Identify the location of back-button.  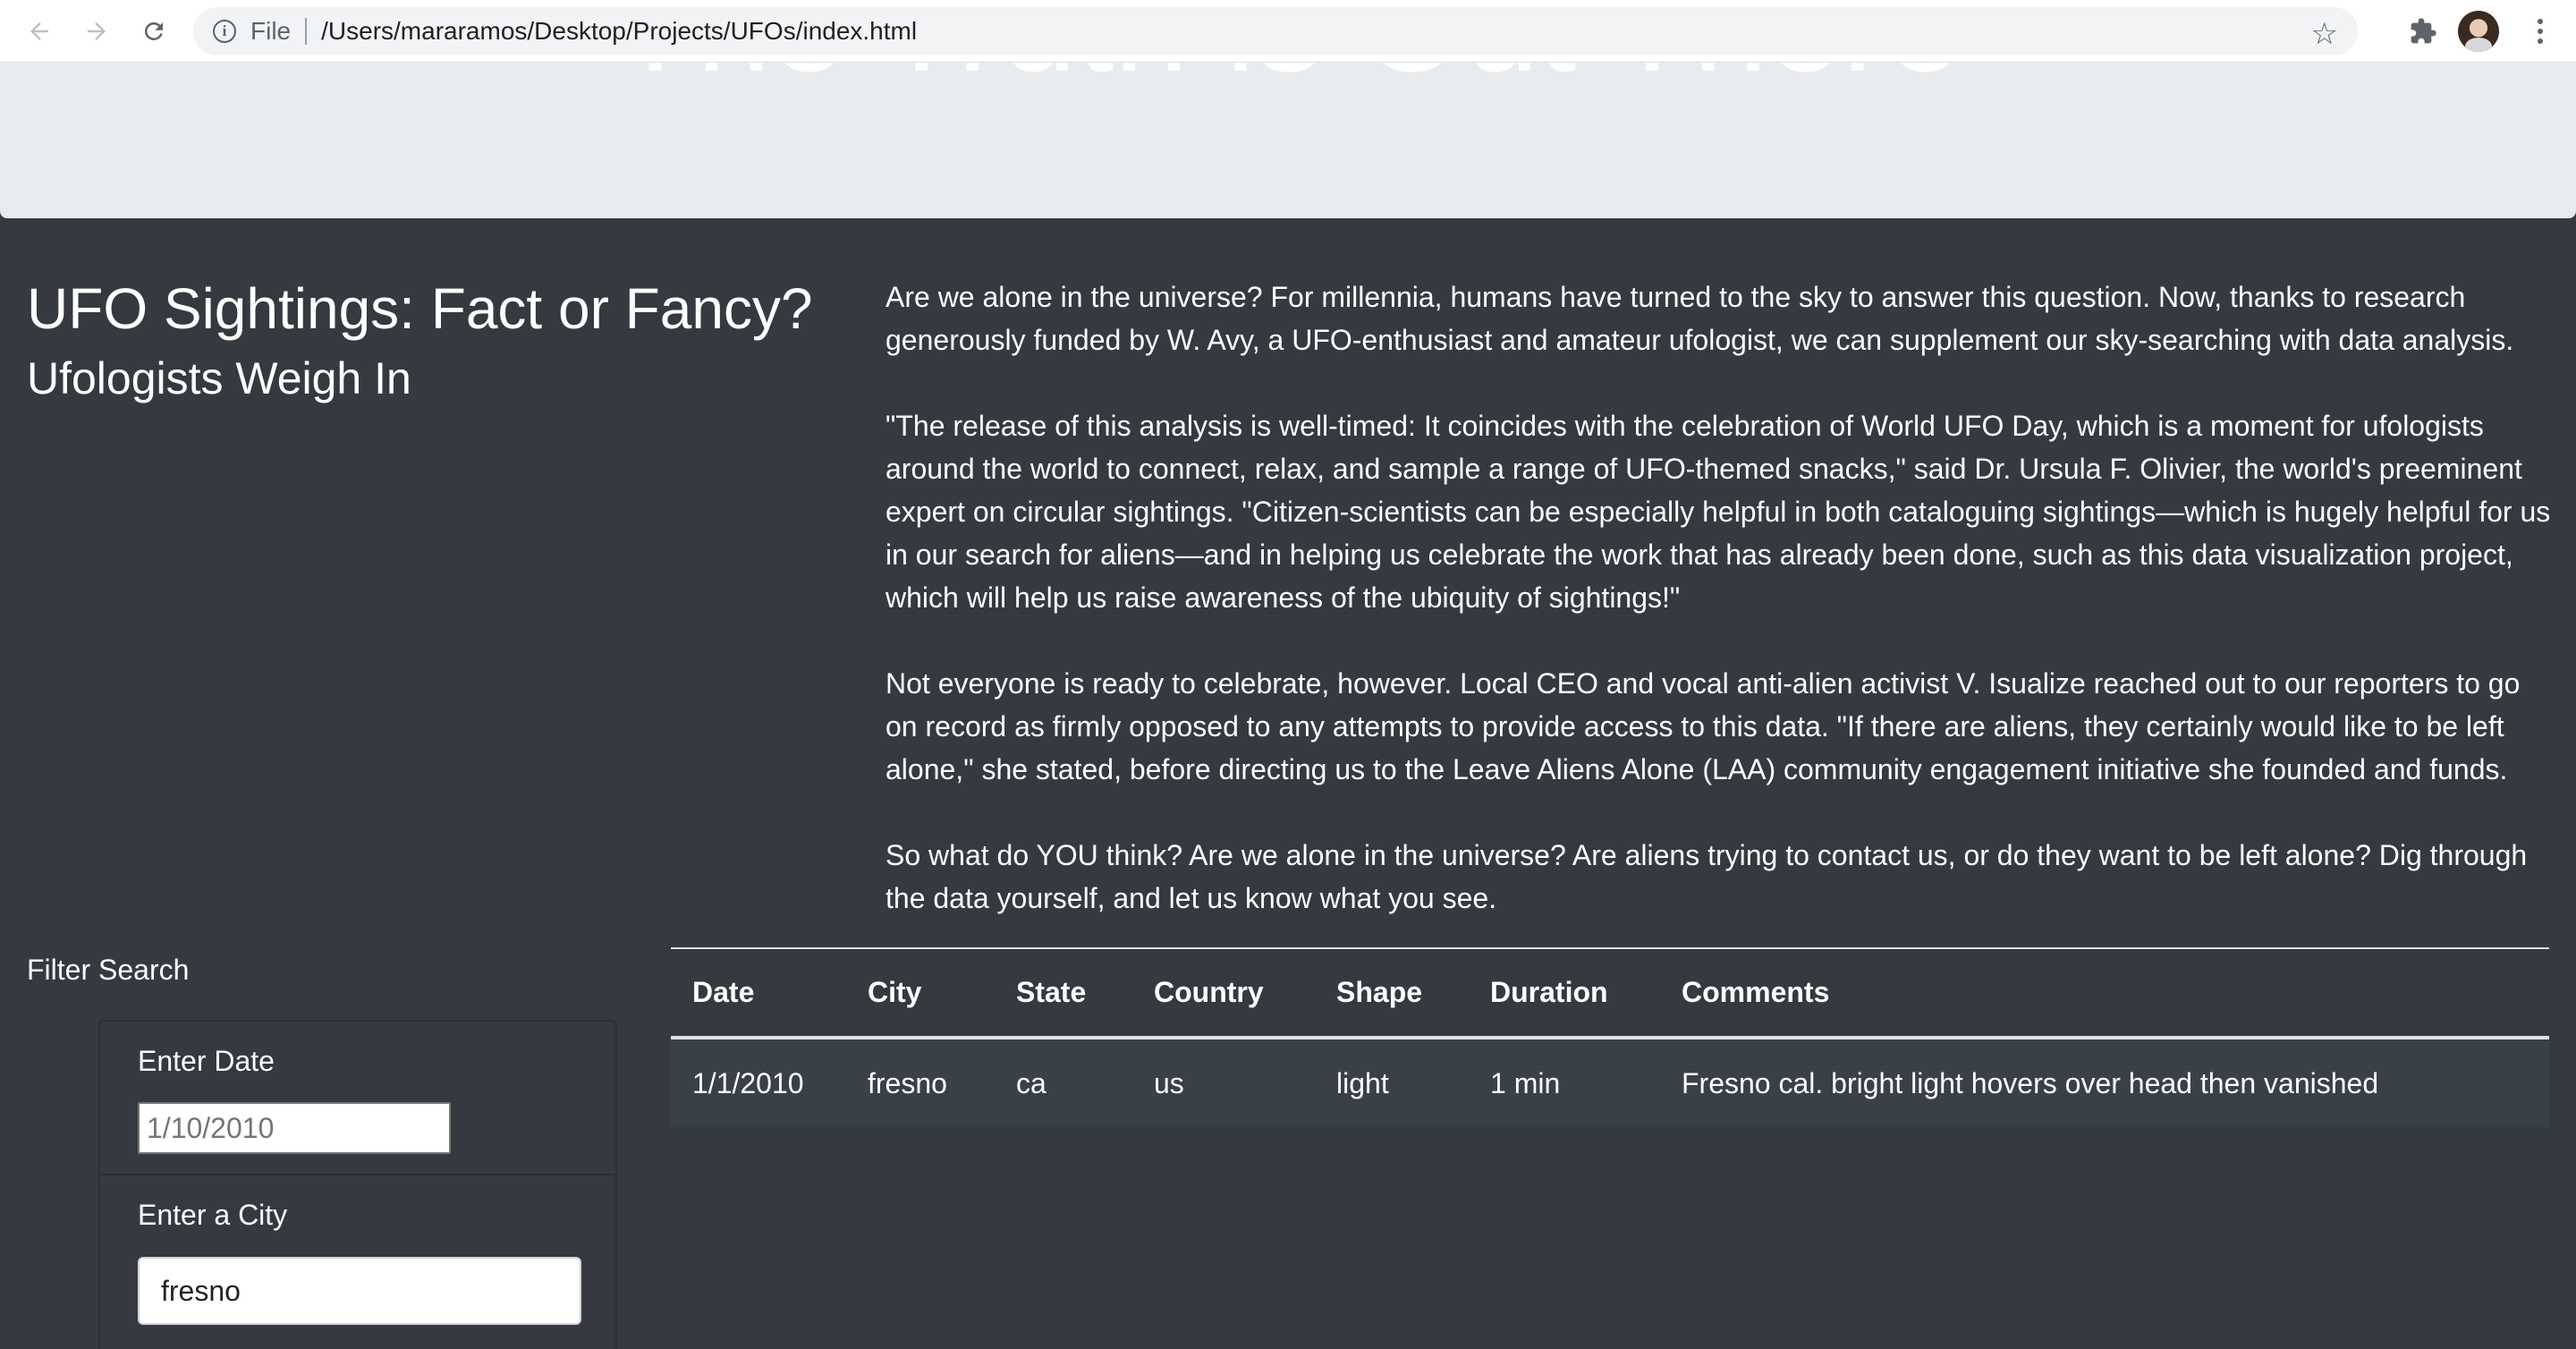
(39, 32).